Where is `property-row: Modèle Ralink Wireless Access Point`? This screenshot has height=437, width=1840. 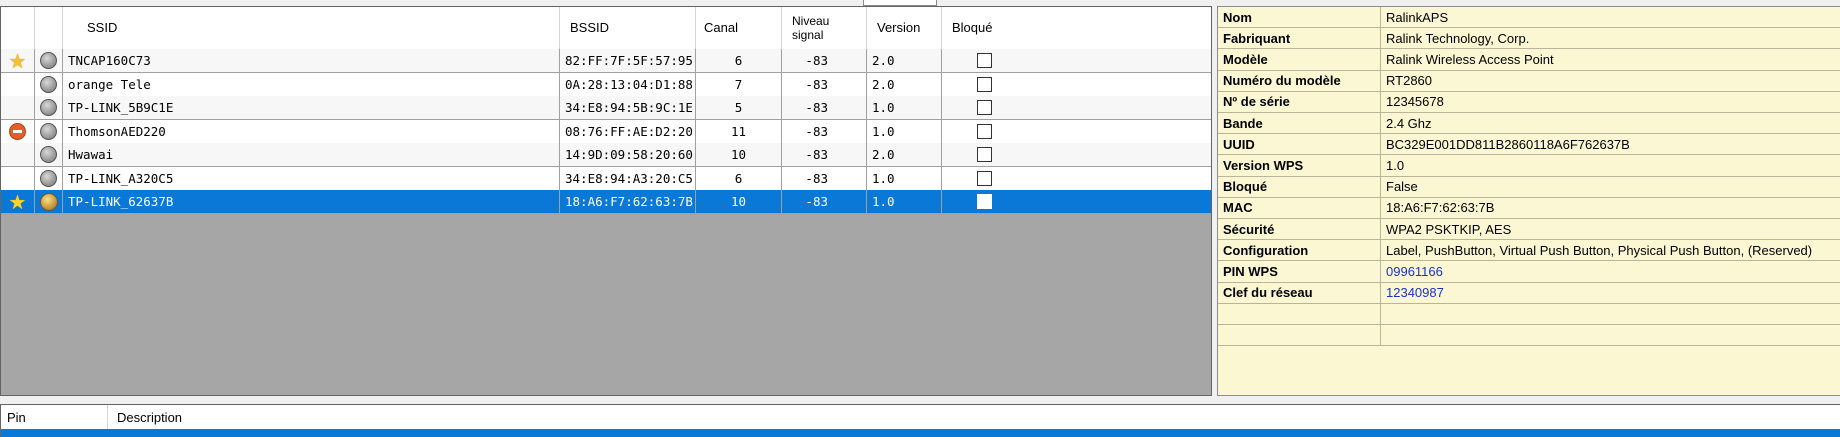
property-row: Modèle Ralink Wireless Access Point is located at coordinates (1529, 60).